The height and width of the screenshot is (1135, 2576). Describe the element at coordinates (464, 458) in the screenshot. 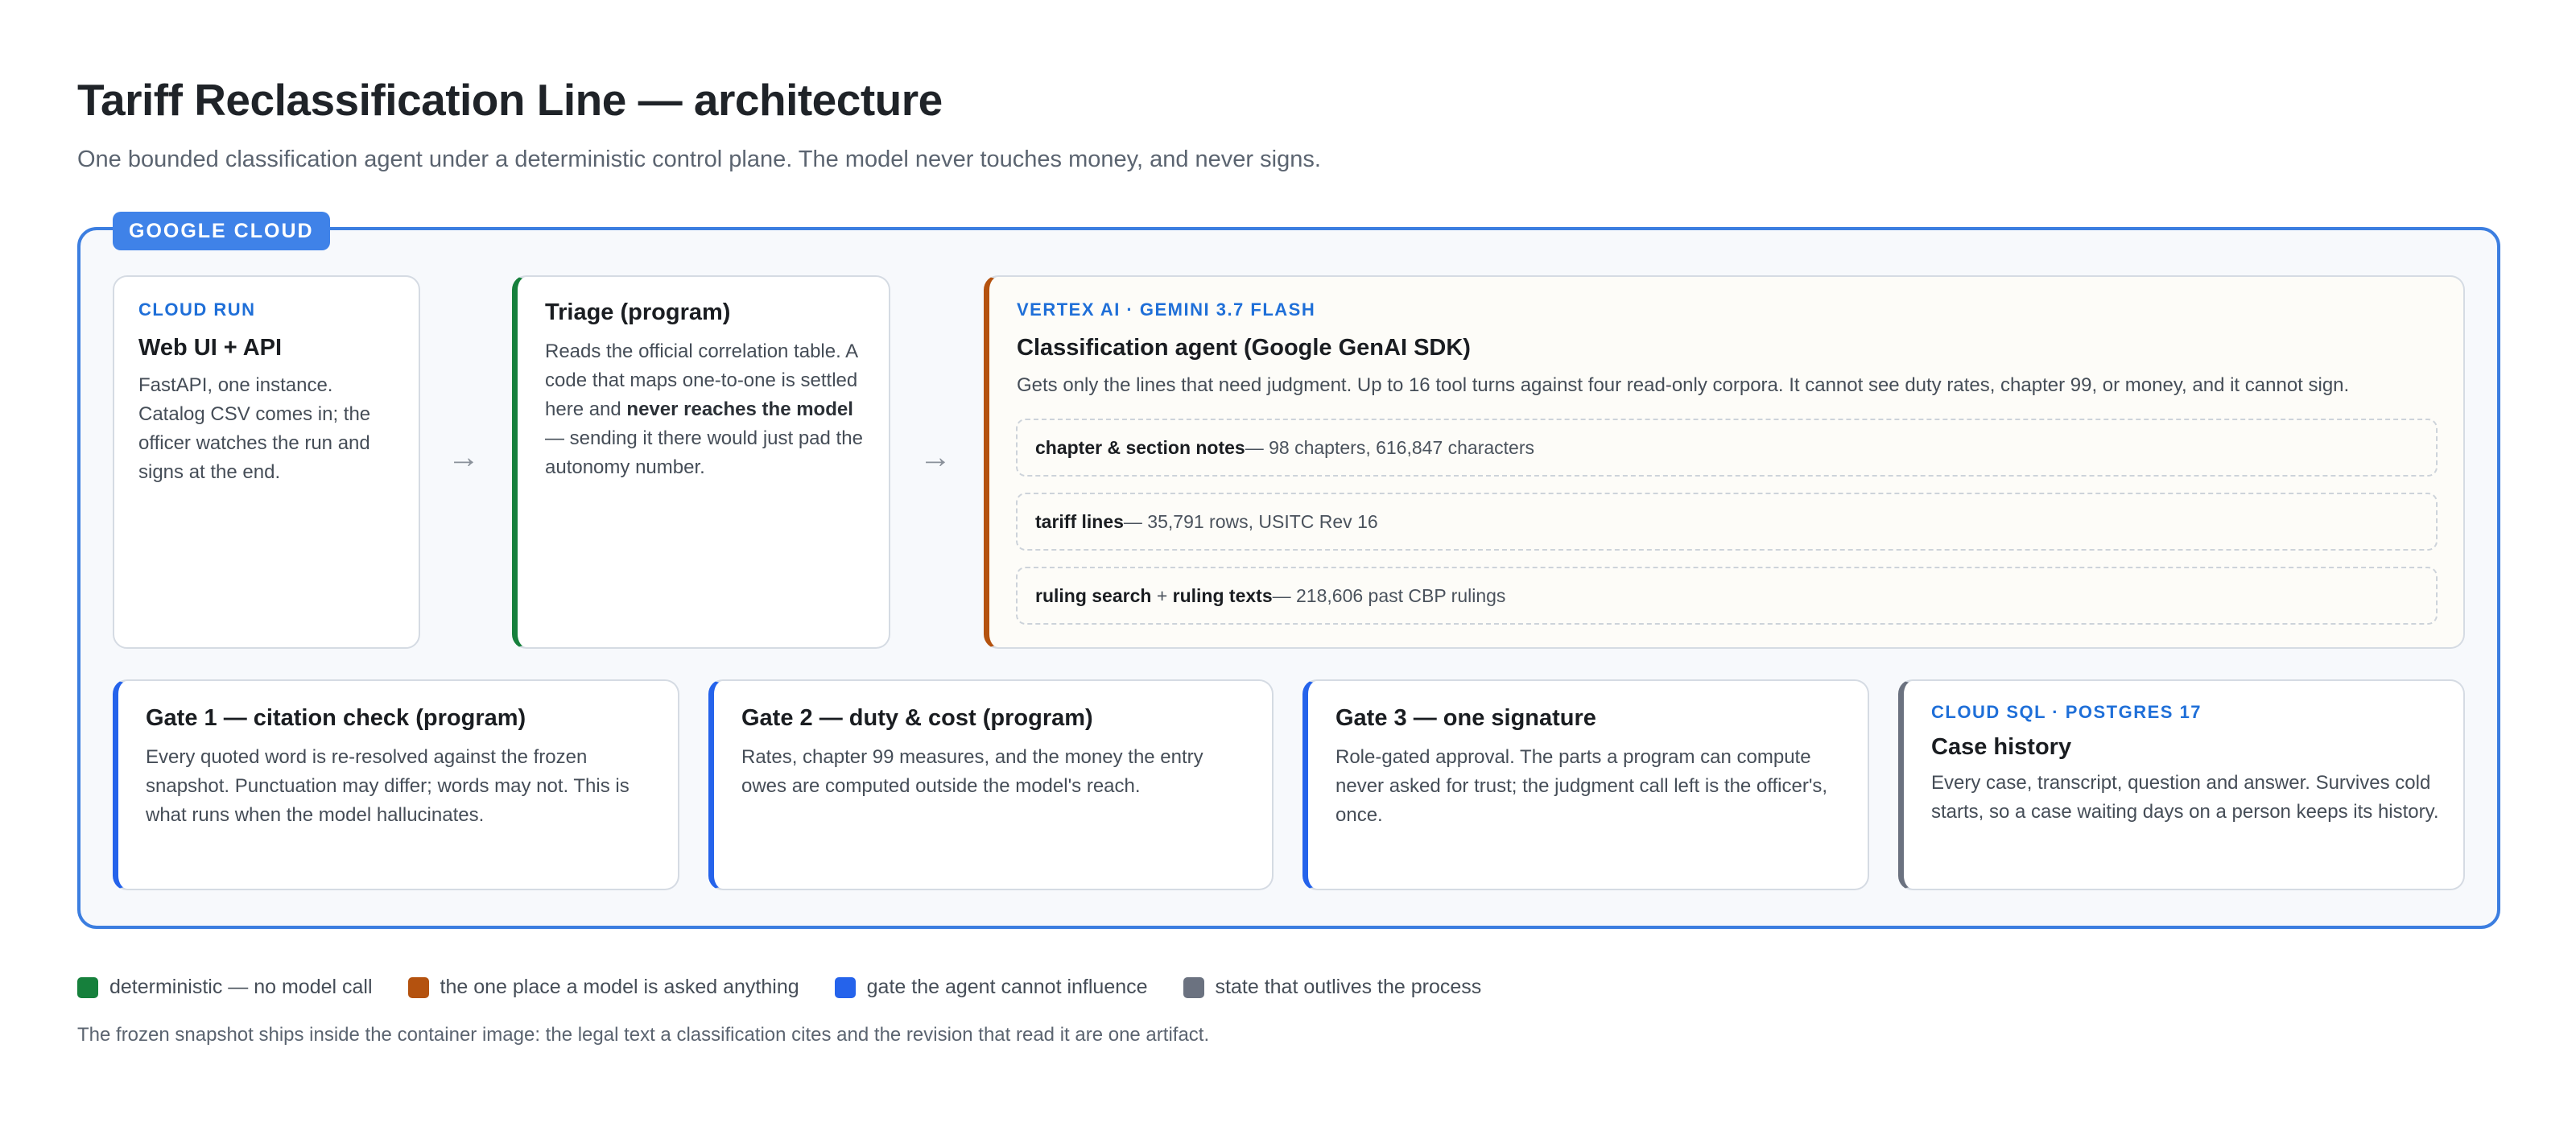

I see `arrow-web-to-triage: →` at that location.